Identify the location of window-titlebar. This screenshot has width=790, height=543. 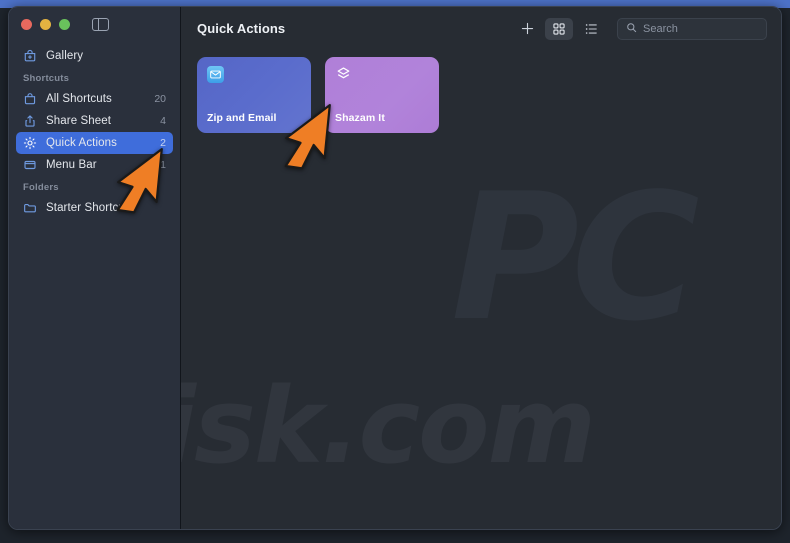
(94, 24).